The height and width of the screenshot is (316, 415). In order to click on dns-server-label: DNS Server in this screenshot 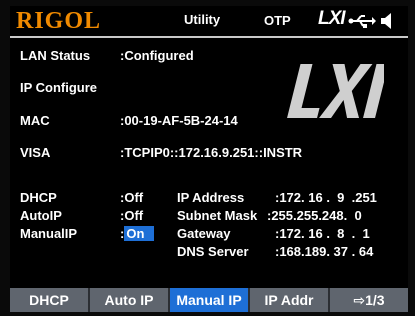, I will do `click(213, 251)`.